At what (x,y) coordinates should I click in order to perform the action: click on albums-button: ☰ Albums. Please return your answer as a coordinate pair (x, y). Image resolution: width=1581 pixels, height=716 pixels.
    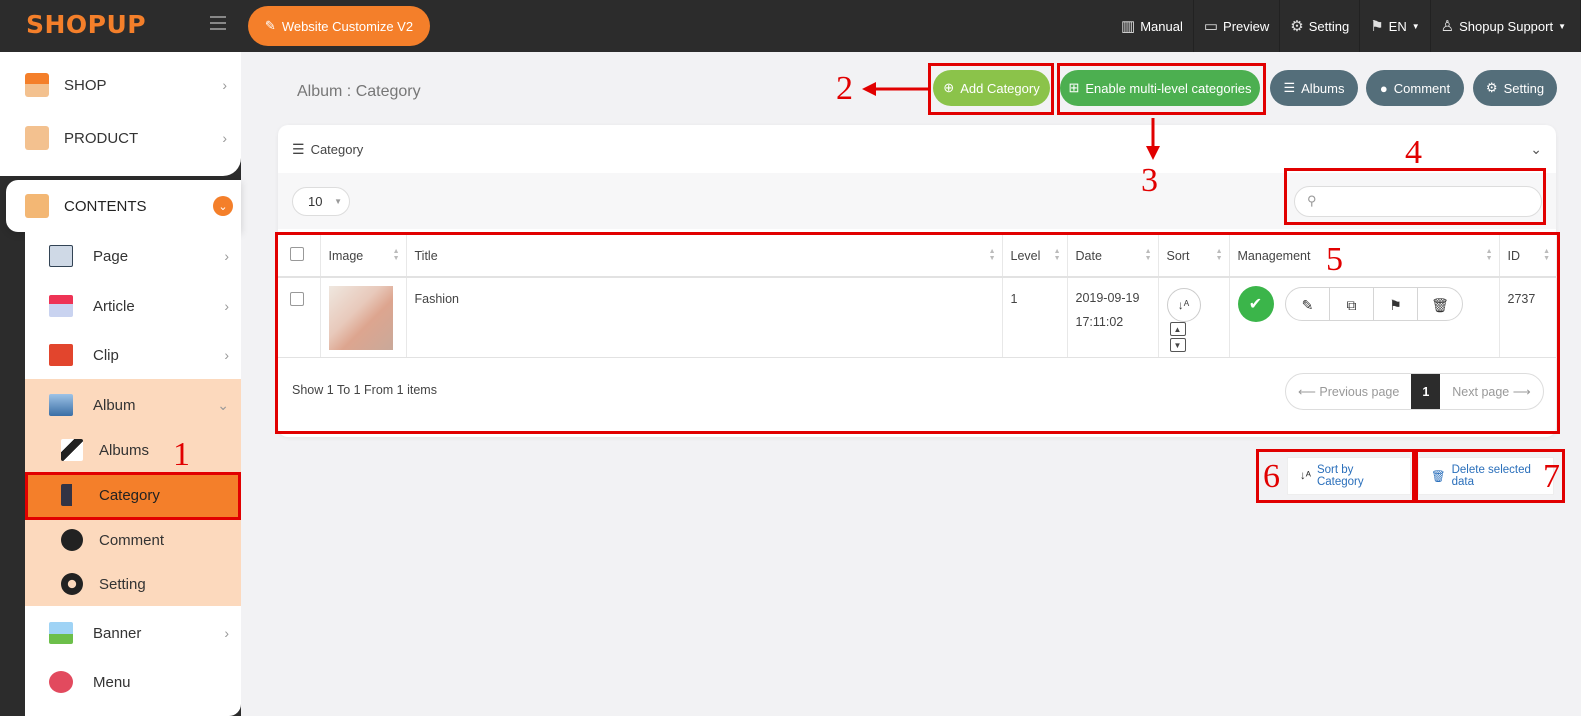
    Looking at the image, I should click on (1314, 88).